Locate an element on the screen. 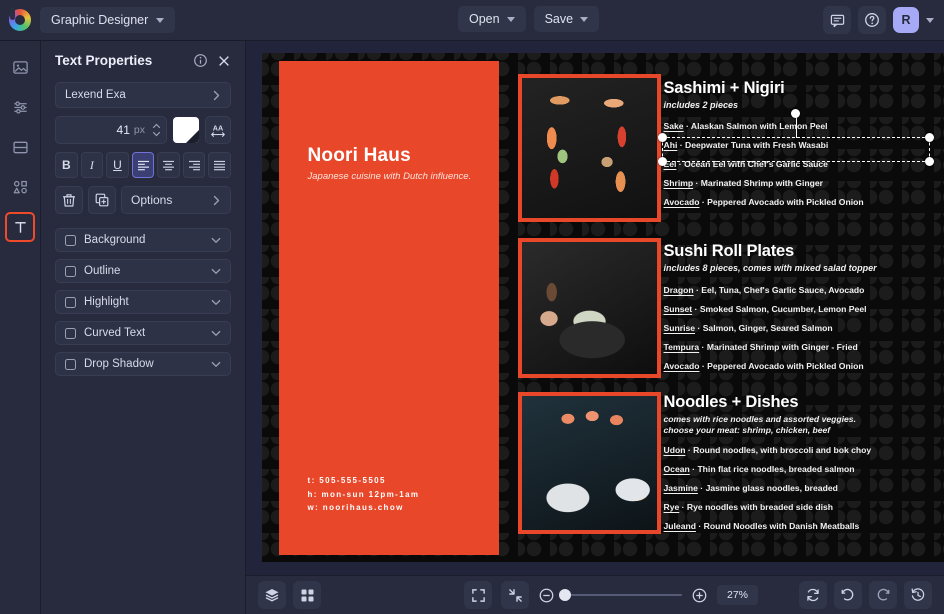  account-chevron-down-icon is located at coordinates (930, 20).